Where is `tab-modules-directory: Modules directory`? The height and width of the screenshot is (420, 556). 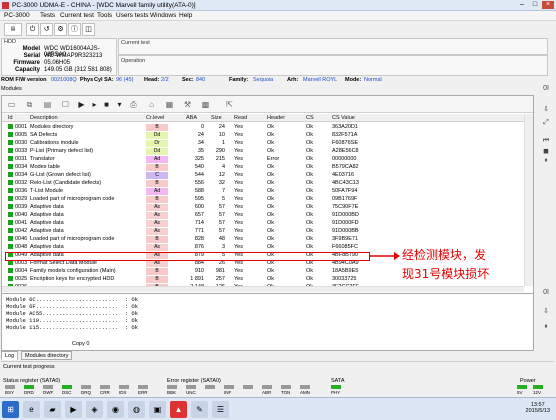
tab-modules-directory: Modules directory is located at coordinates (47, 355).